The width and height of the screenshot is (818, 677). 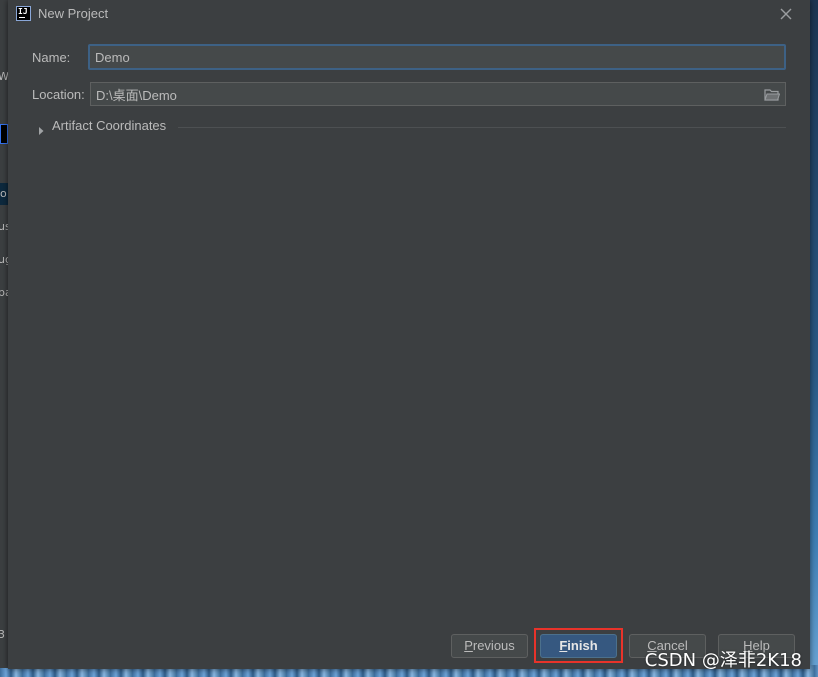 I want to click on intellij-app-icon: IJ, so click(x=23, y=13).